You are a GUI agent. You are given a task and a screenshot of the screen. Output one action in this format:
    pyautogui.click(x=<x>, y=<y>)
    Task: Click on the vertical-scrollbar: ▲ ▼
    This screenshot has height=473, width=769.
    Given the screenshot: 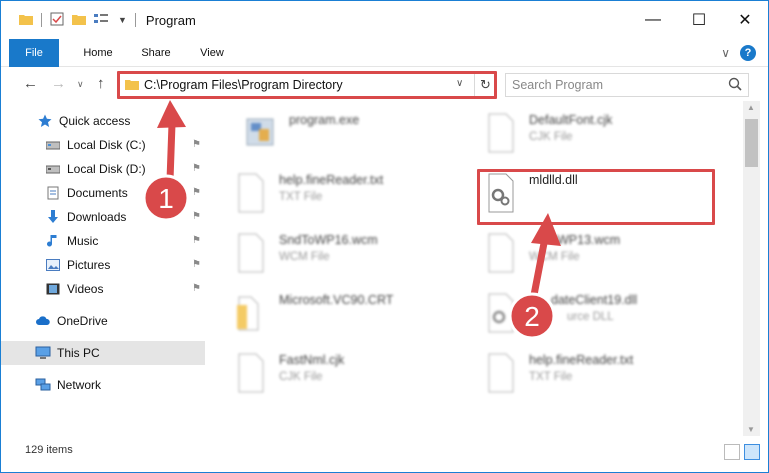 What is the action you would take?
    pyautogui.click(x=751, y=268)
    